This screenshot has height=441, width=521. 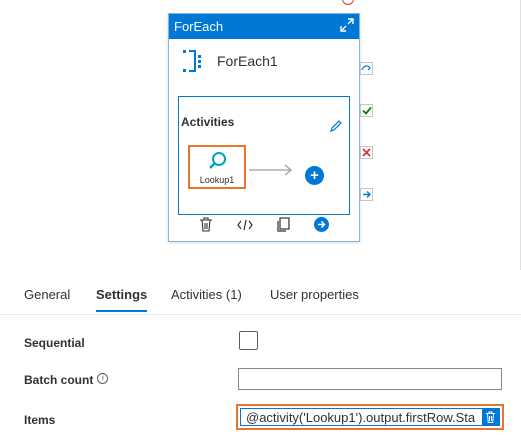 What do you see at coordinates (244, 227) in the screenshot?
I see `code-icon` at bounding box center [244, 227].